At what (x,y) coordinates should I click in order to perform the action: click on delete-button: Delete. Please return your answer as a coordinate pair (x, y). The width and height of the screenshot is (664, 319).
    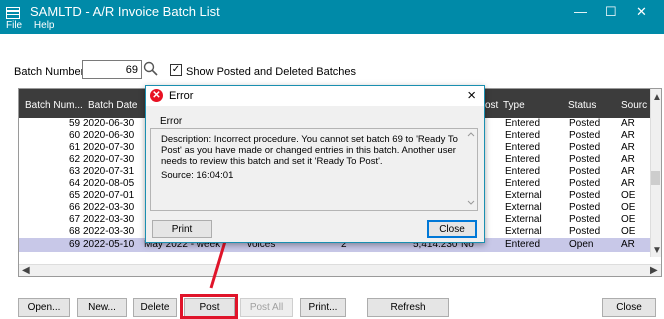
    Looking at the image, I should click on (155, 307).